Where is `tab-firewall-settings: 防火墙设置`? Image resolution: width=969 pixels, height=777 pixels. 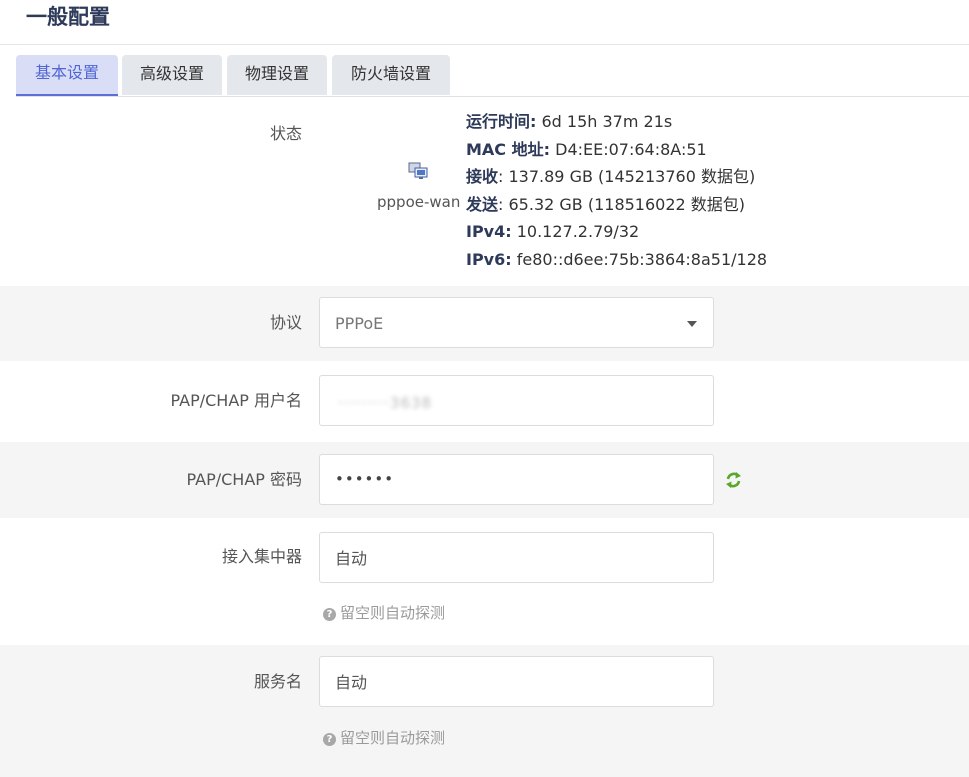
tab-firewall-settings: 防火墙设置 is located at coordinates (391, 75).